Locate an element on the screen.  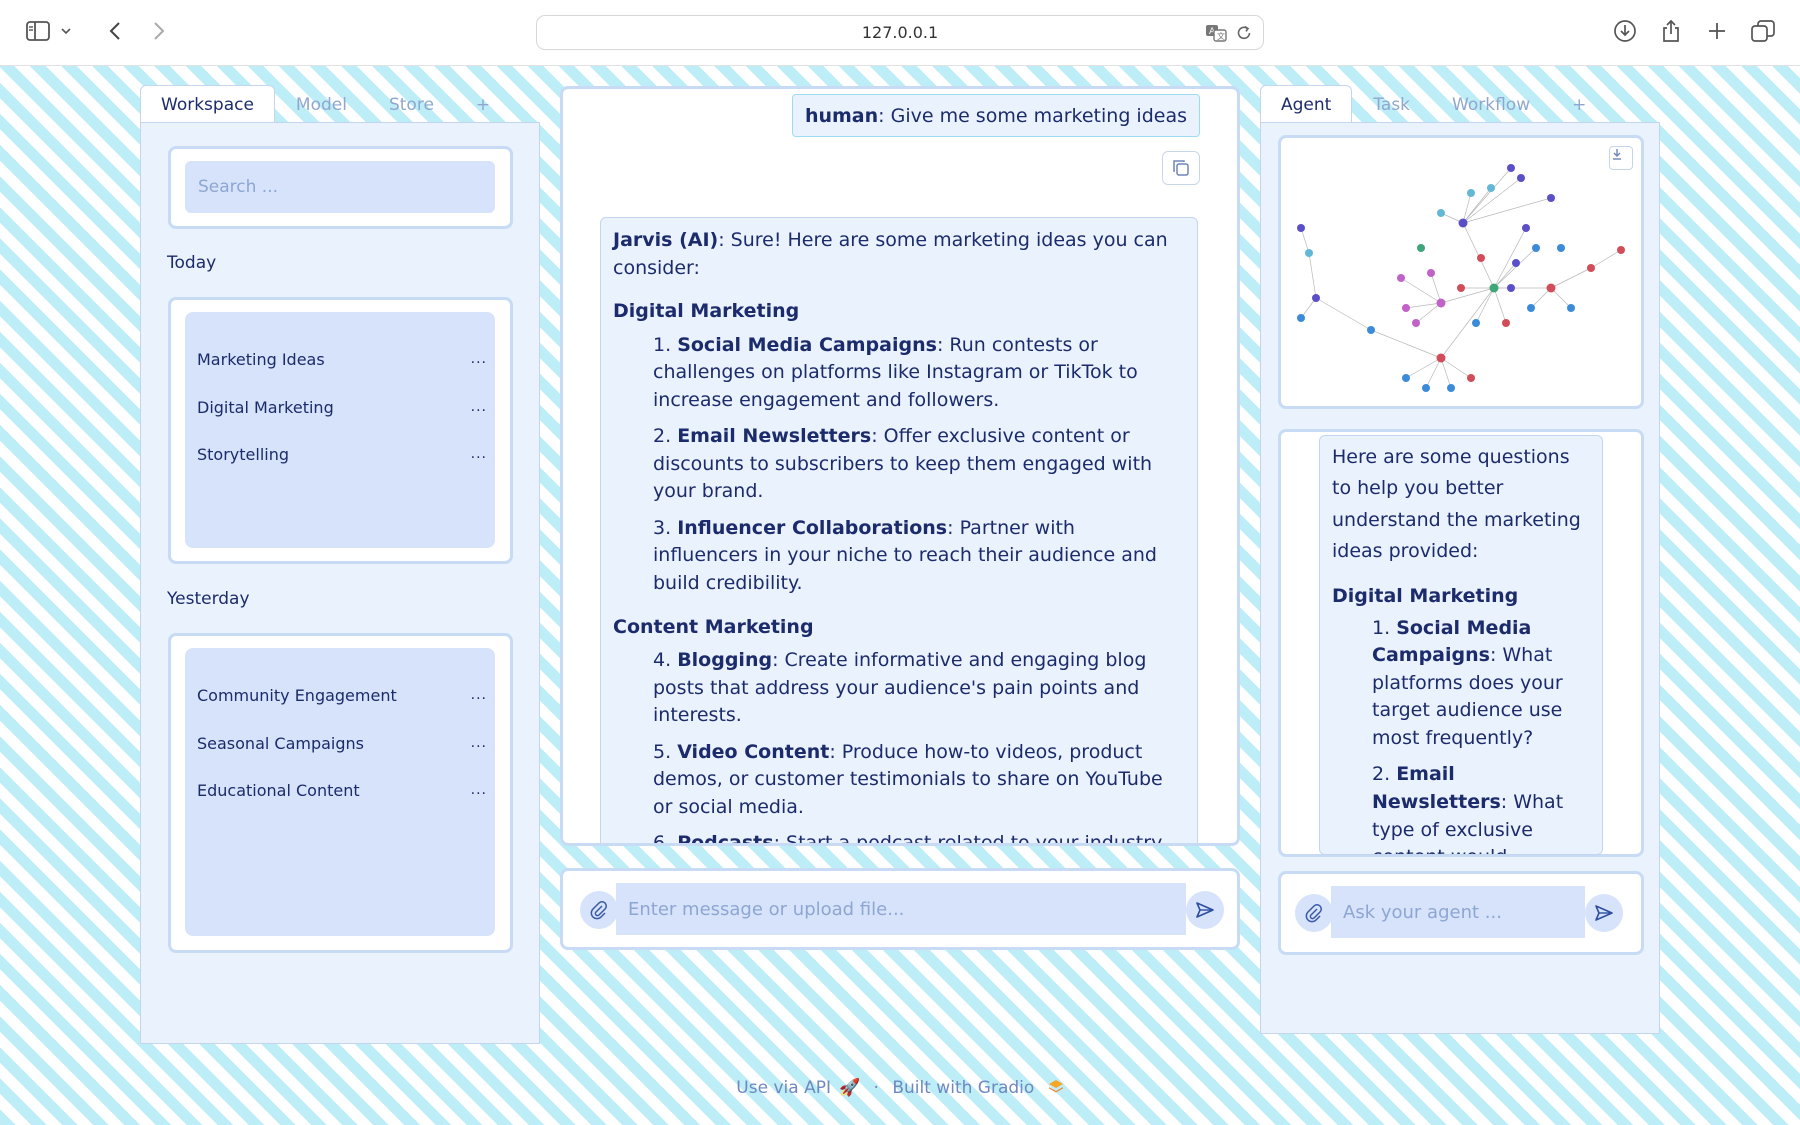
item-number: 3. is located at coordinates (662, 527).